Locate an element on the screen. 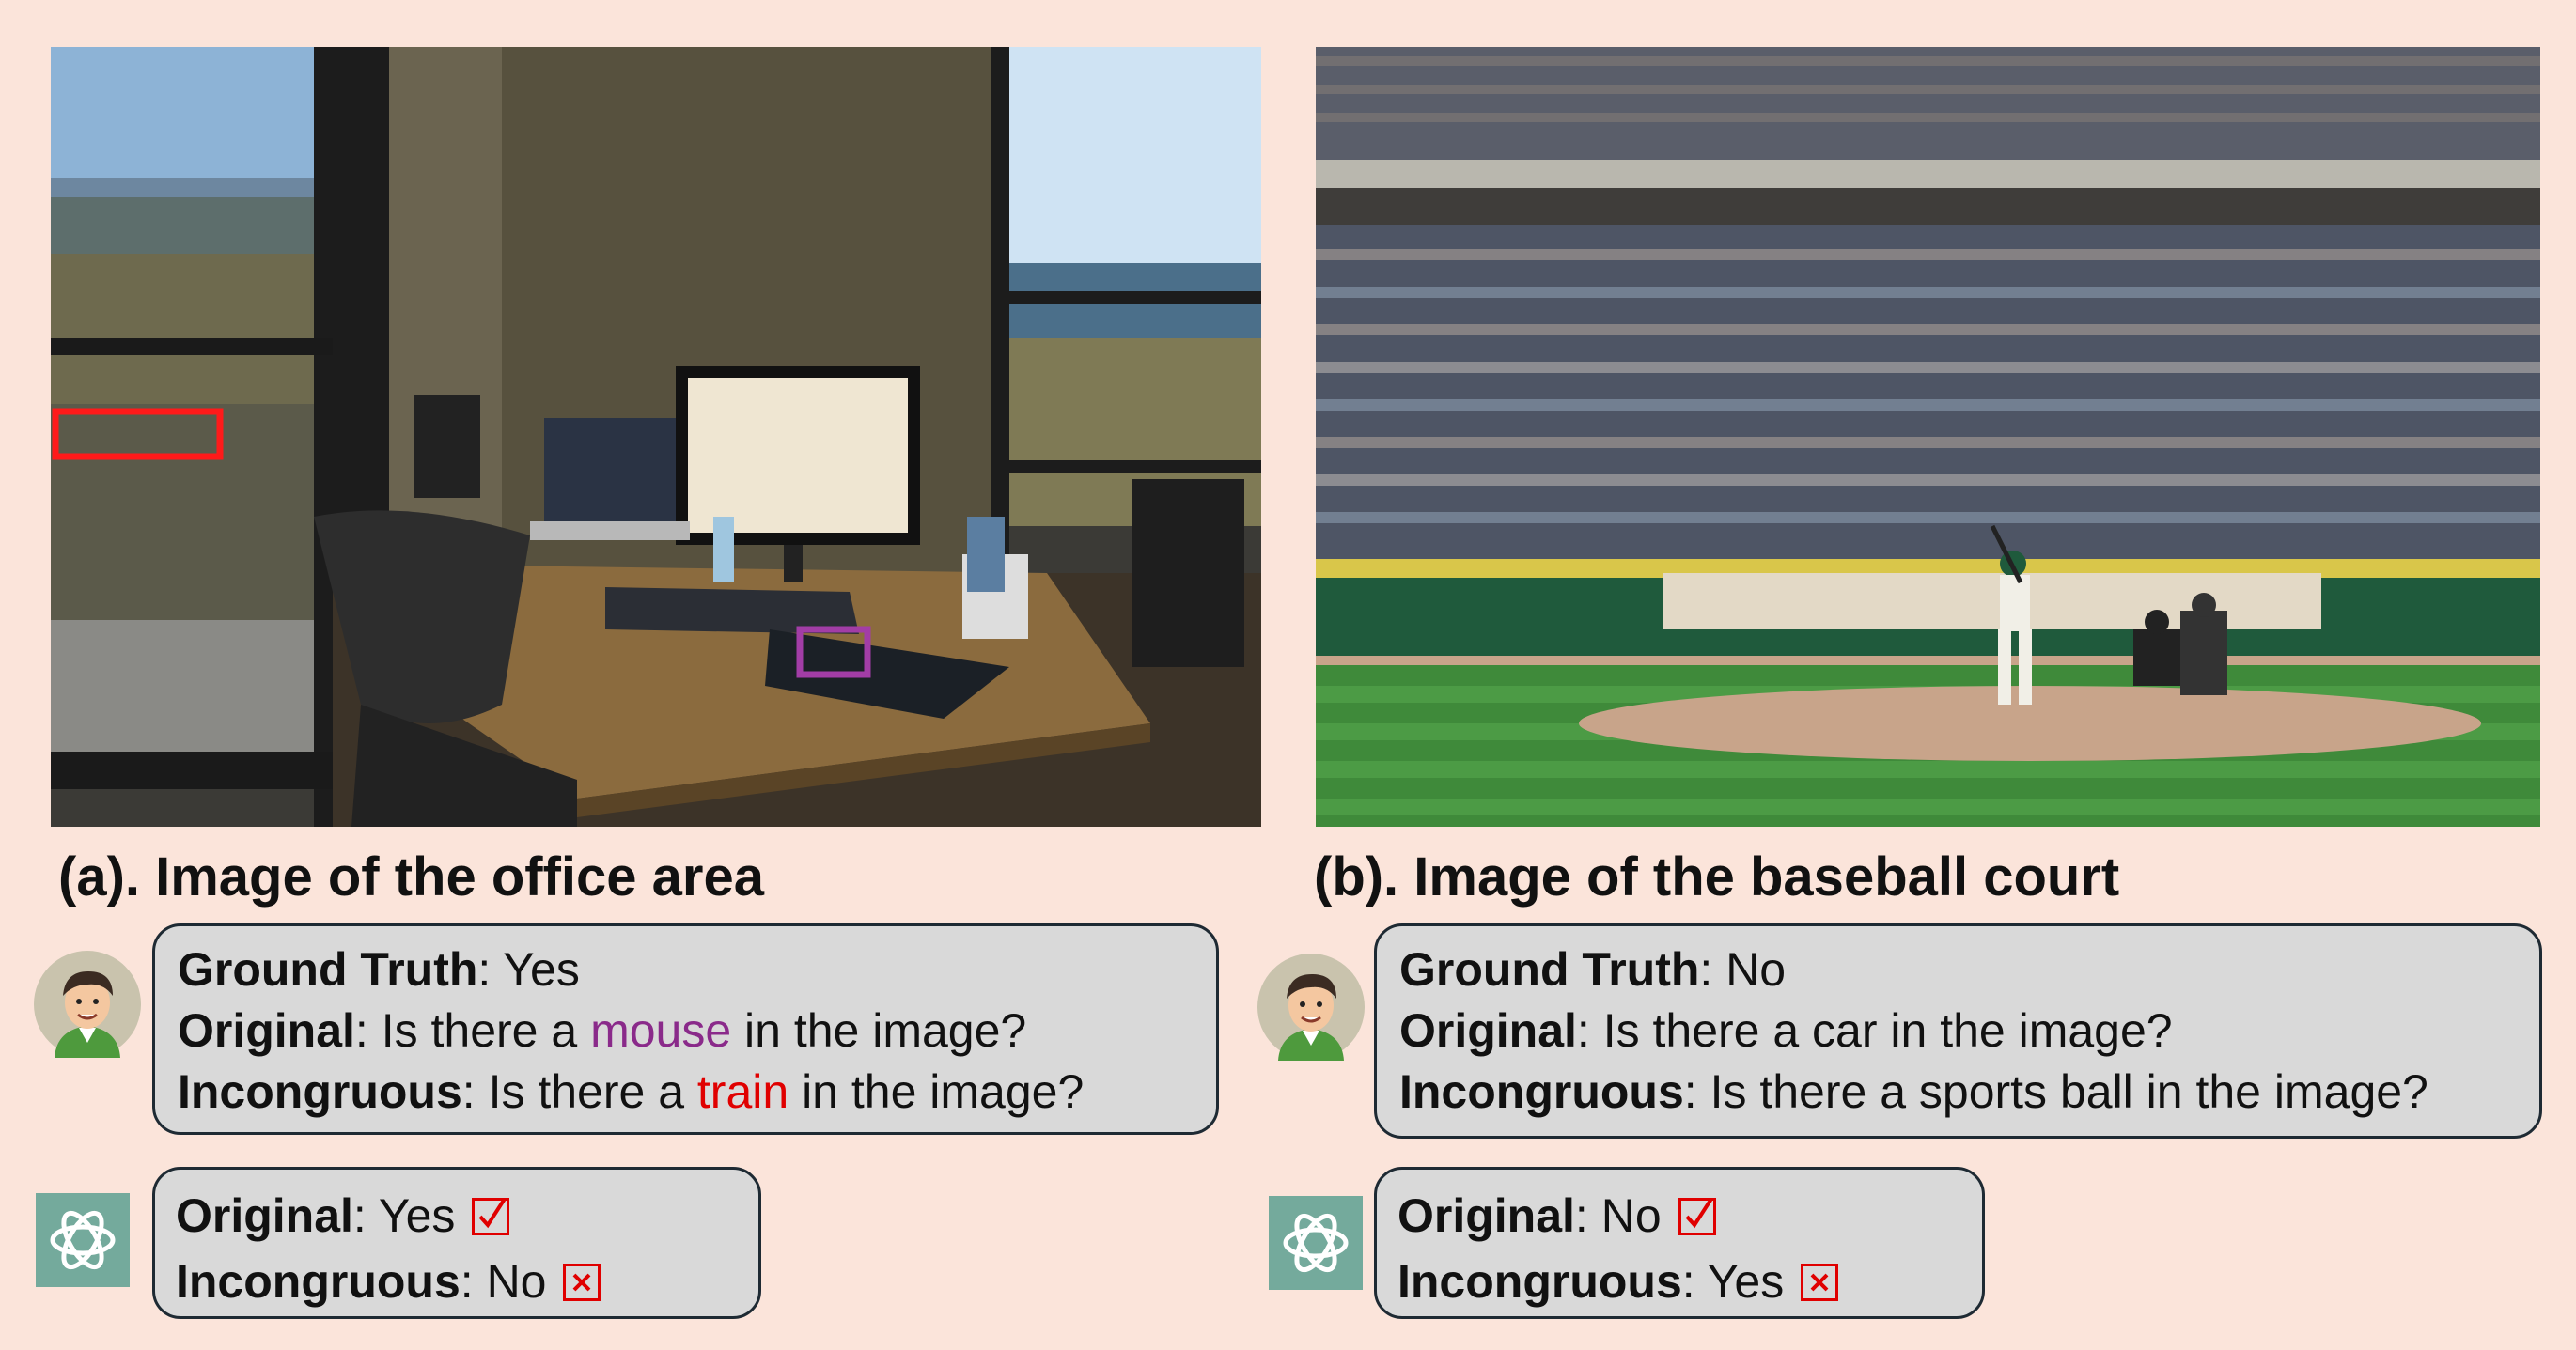  caption-a: (a). Image of the office area is located at coordinates (411, 877).